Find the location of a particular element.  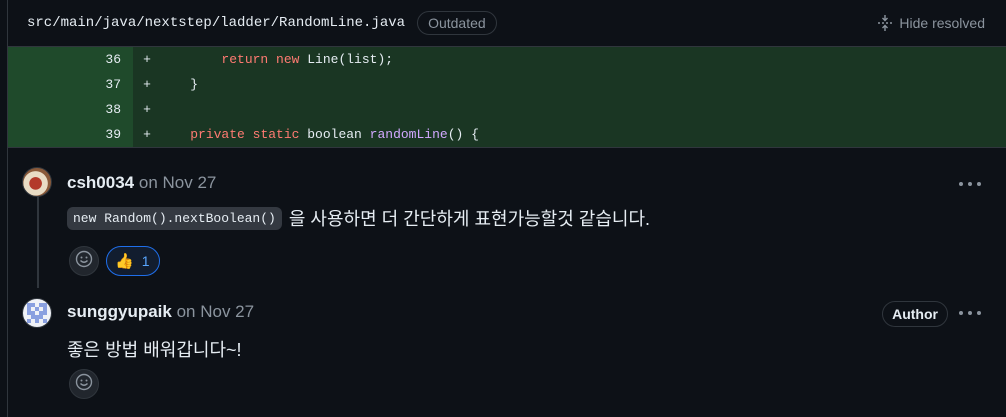

comment-author: sunggyupaik is located at coordinates (119, 311).